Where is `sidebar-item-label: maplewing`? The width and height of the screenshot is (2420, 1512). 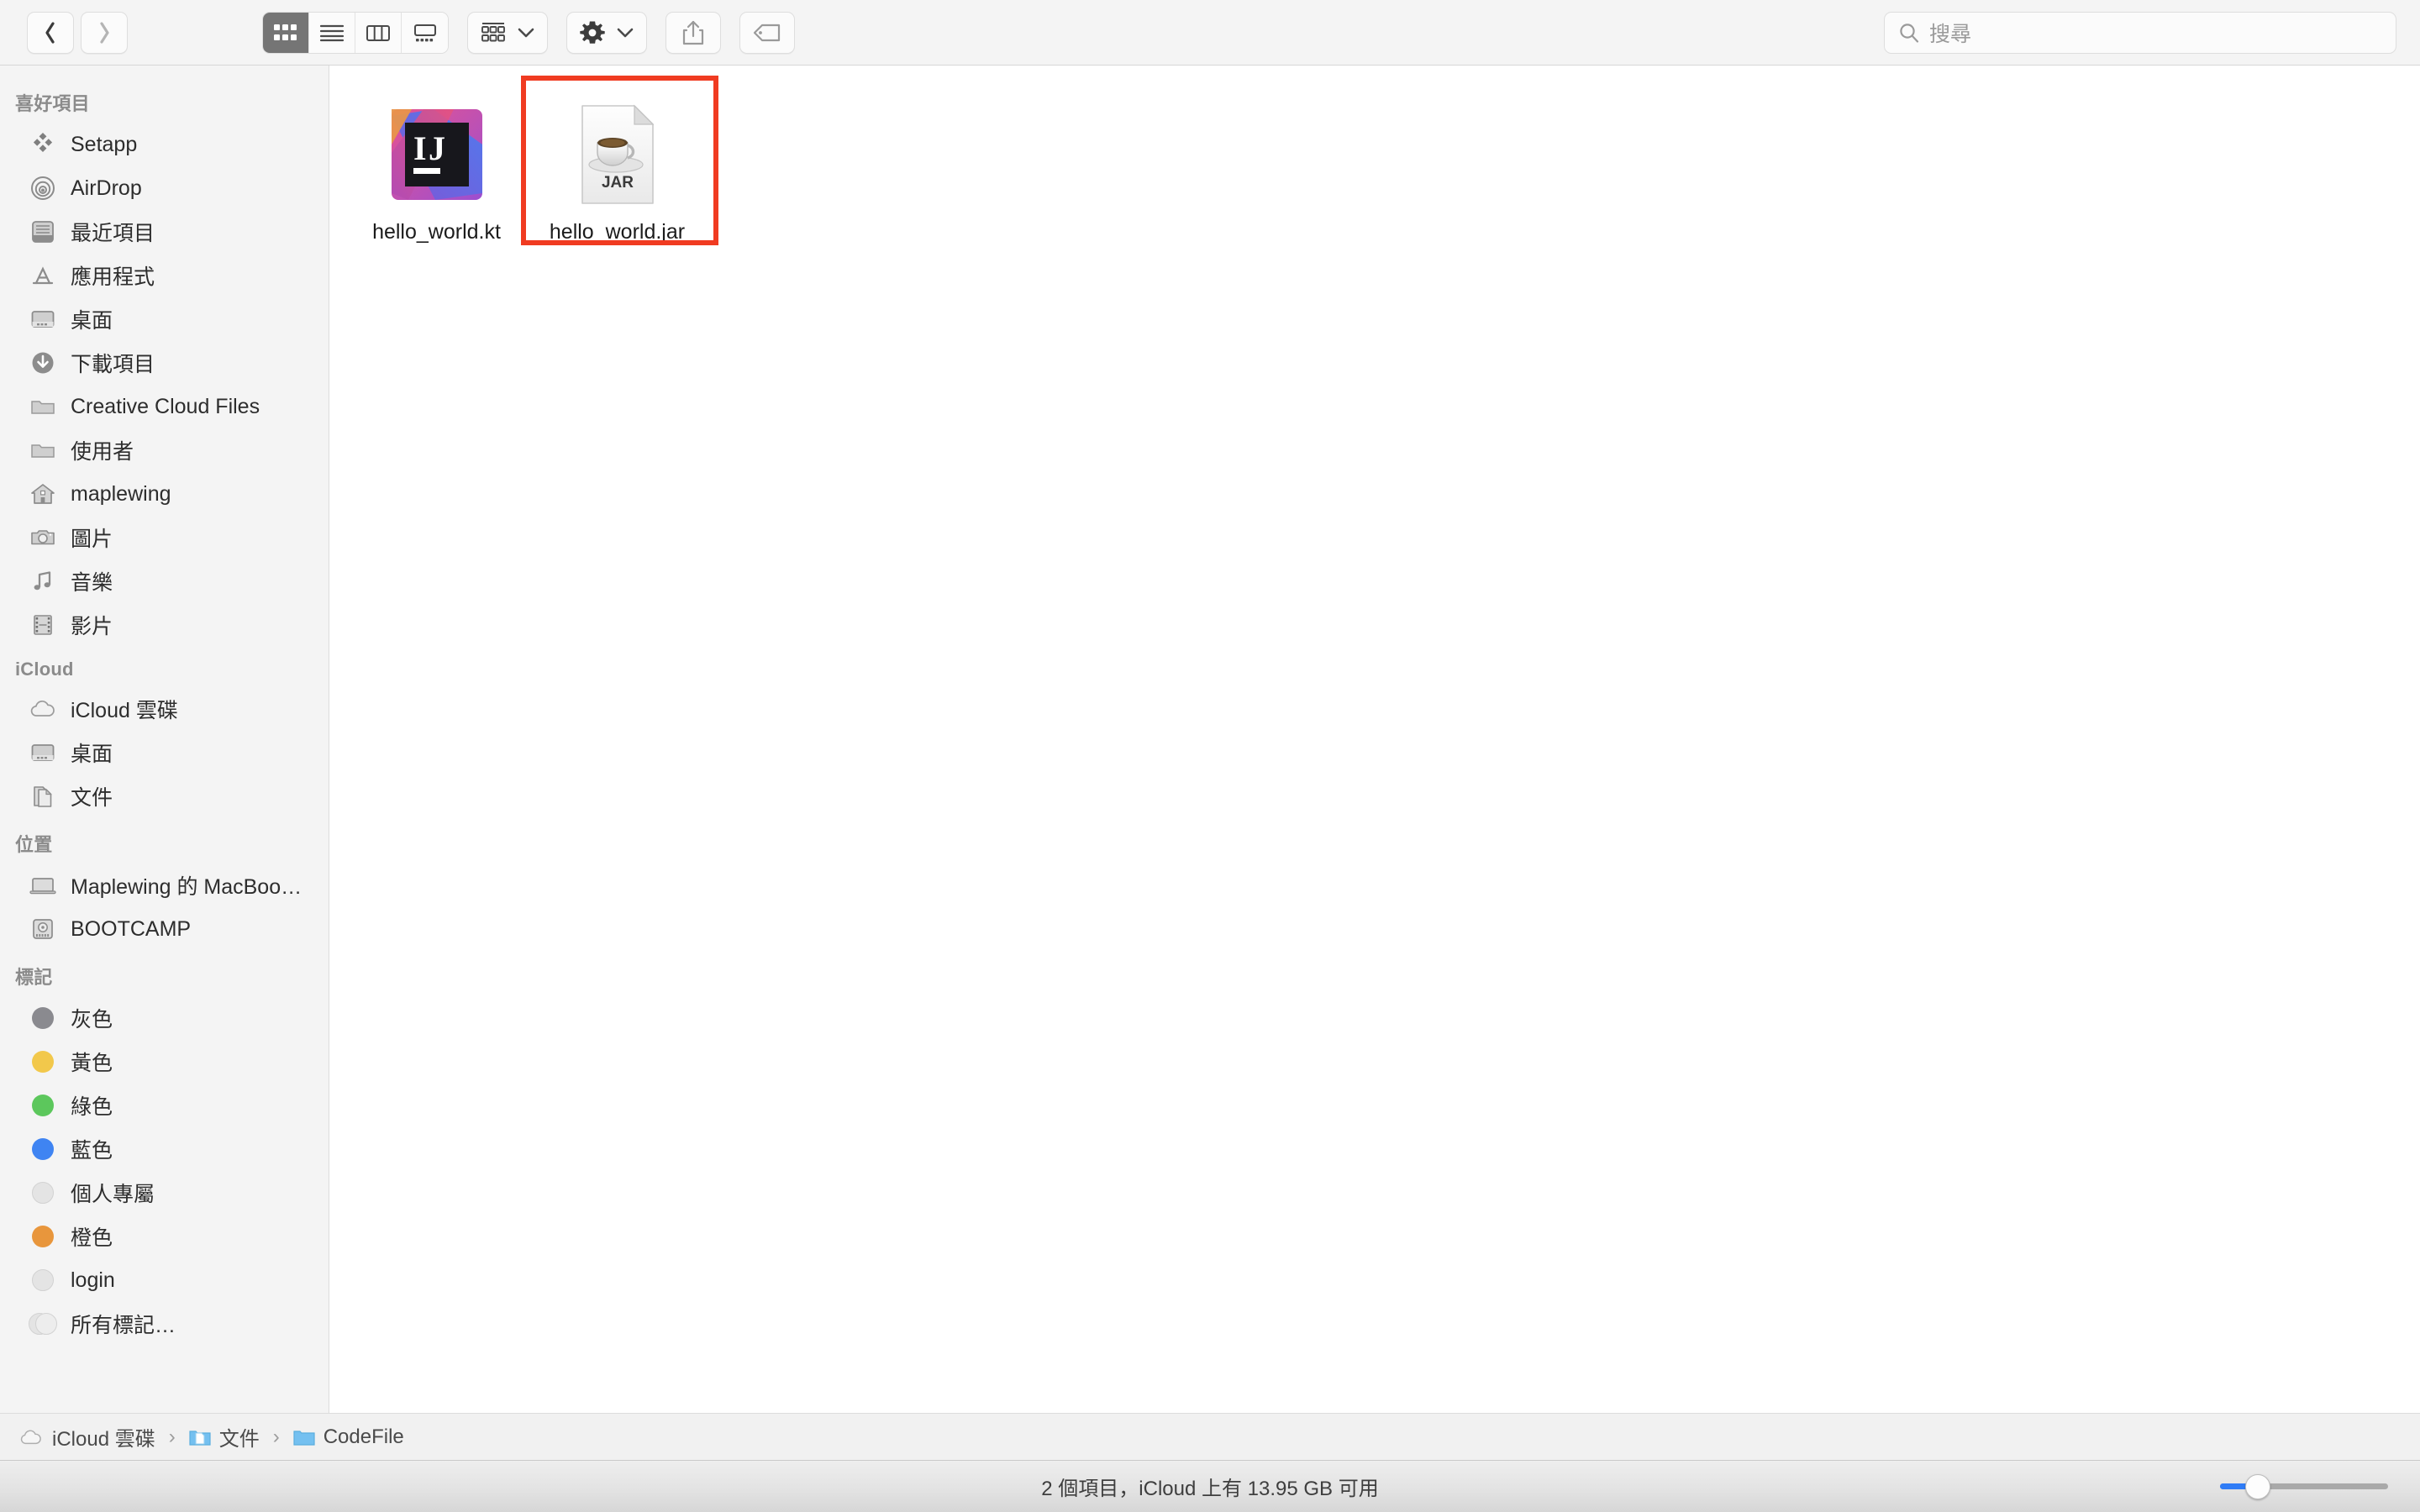
sidebar-item-label: maplewing is located at coordinates (121, 493).